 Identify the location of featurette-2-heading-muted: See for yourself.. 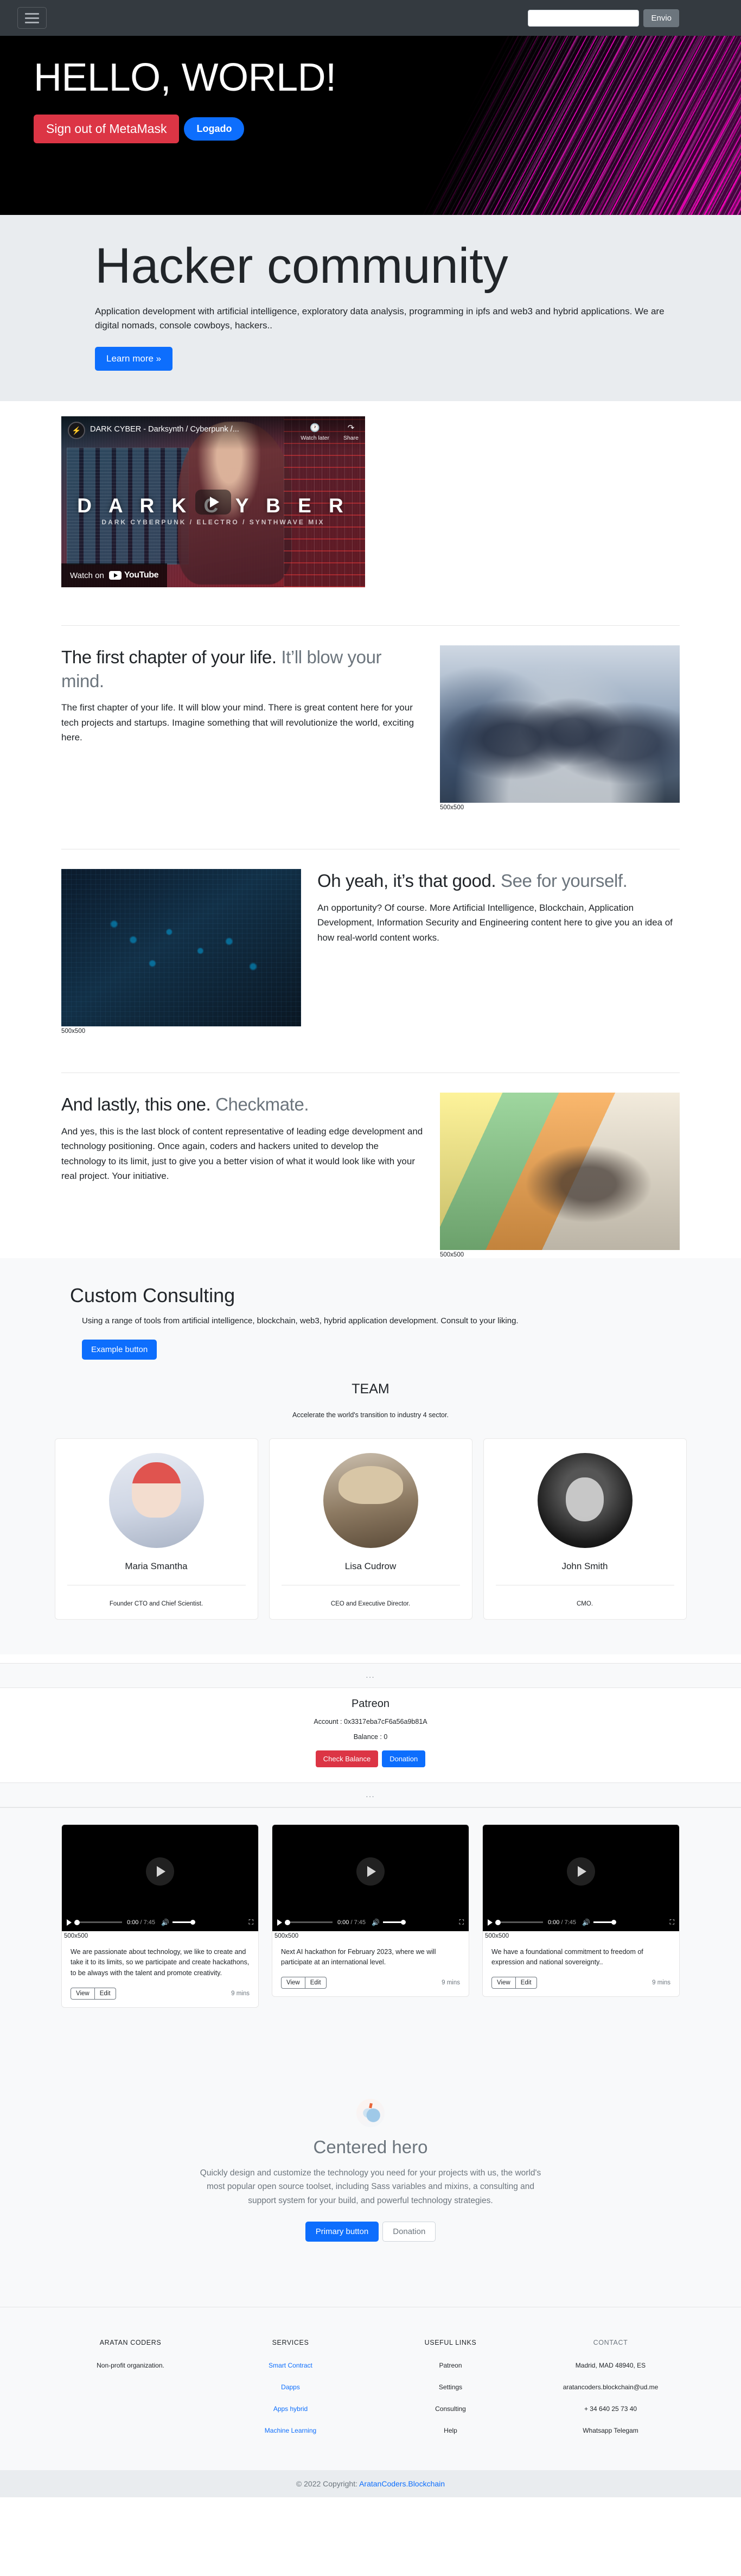
(564, 881).